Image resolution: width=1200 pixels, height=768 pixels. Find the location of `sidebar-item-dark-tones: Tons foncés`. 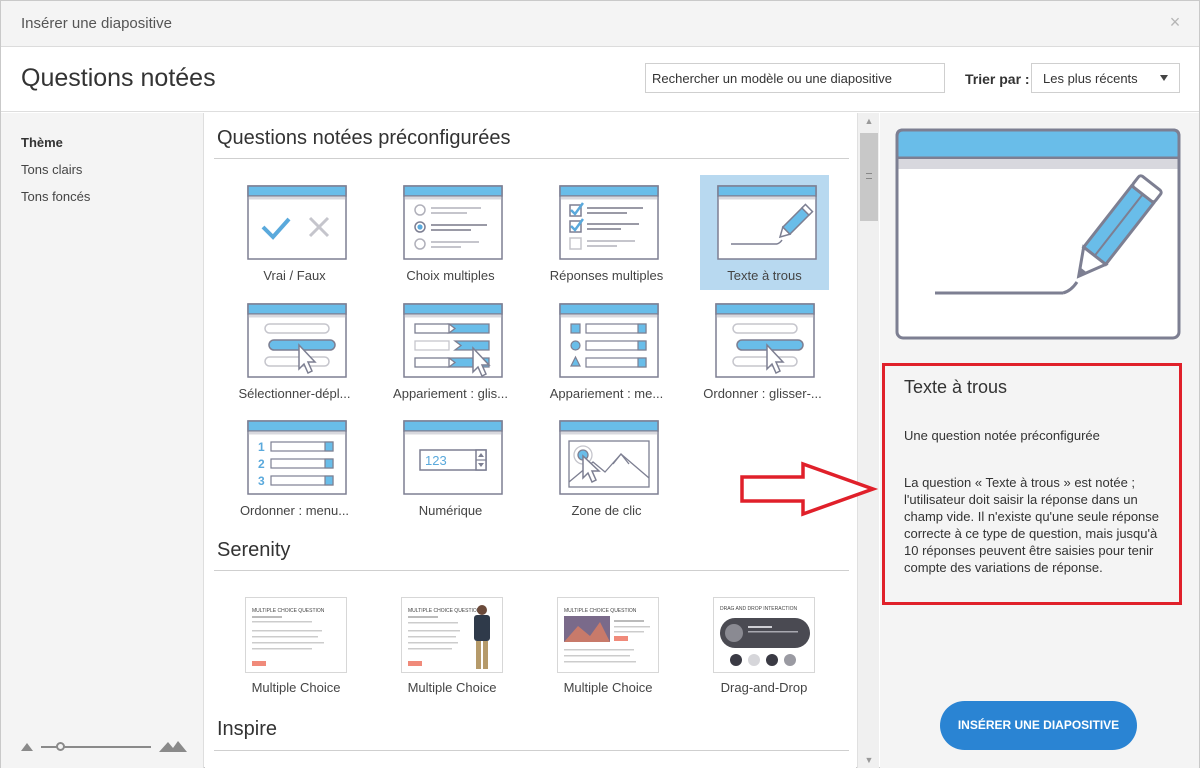

sidebar-item-dark-tones: Tons foncés is located at coordinates (55, 196).